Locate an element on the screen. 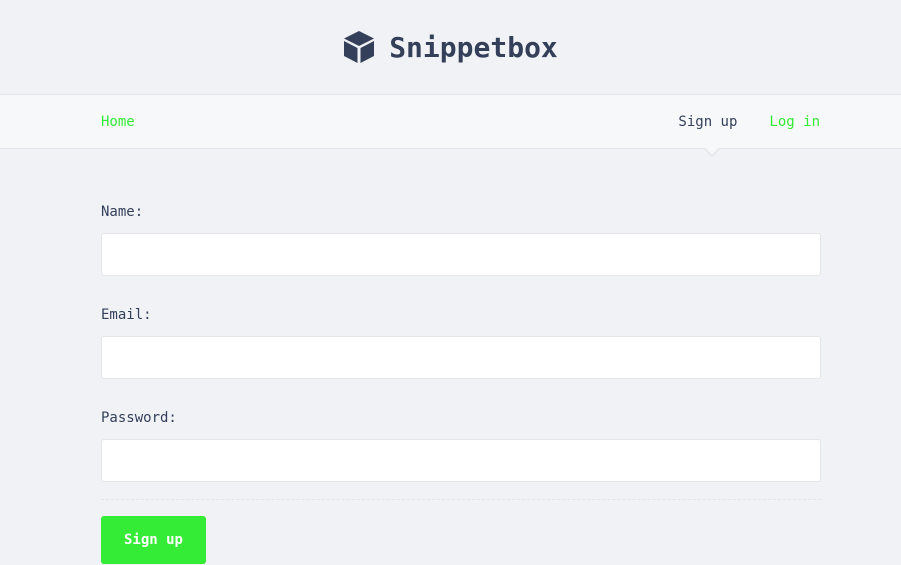 The height and width of the screenshot is (565, 901). form-divider is located at coordinates (461, 499).